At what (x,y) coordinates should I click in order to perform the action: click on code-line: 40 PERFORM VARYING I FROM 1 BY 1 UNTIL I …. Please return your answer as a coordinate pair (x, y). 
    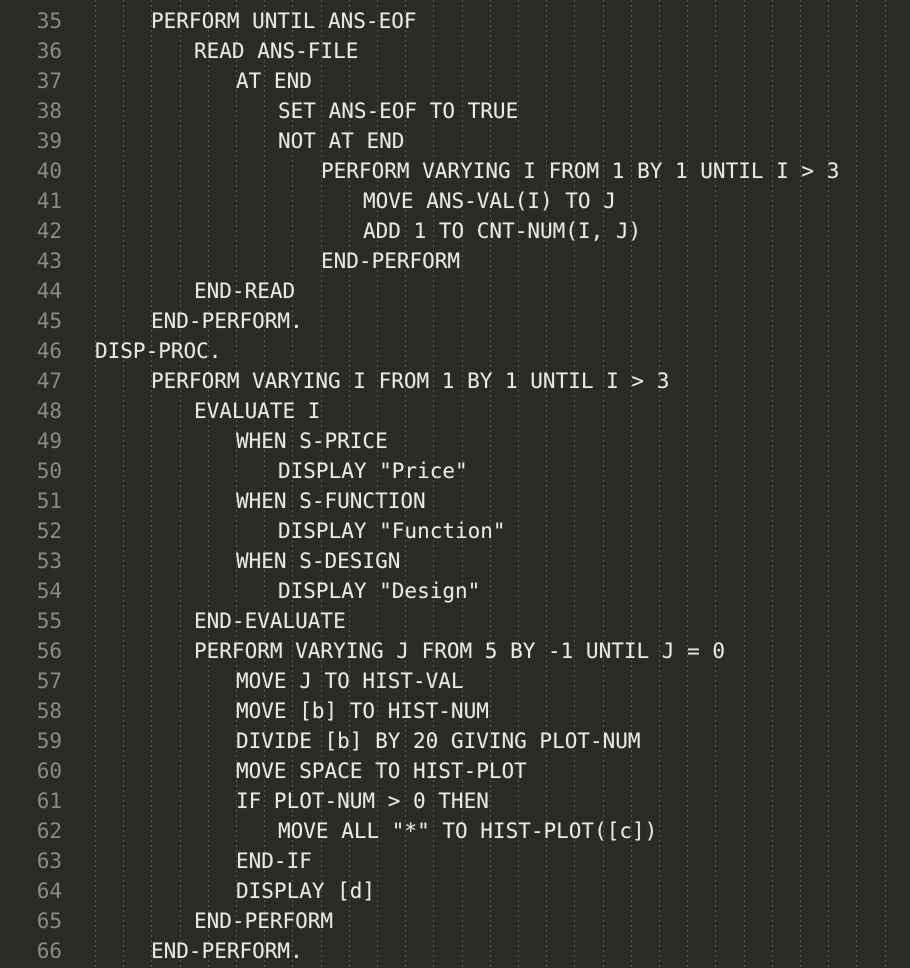
    Looking at the image, I should click on (455, 171).